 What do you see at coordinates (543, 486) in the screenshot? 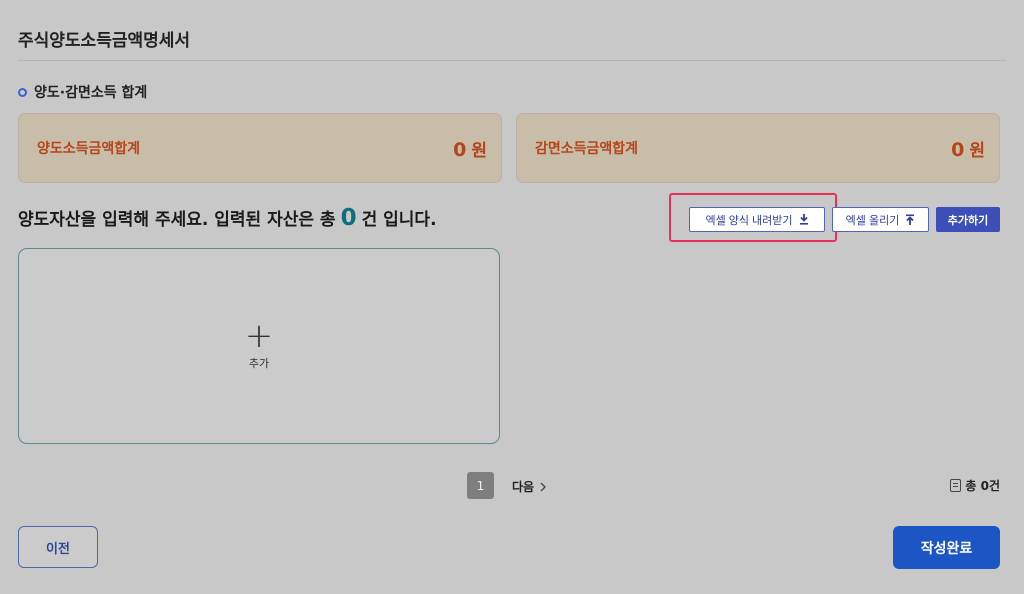
I see `chevron-right-icon` at bounding box center [543, 486].